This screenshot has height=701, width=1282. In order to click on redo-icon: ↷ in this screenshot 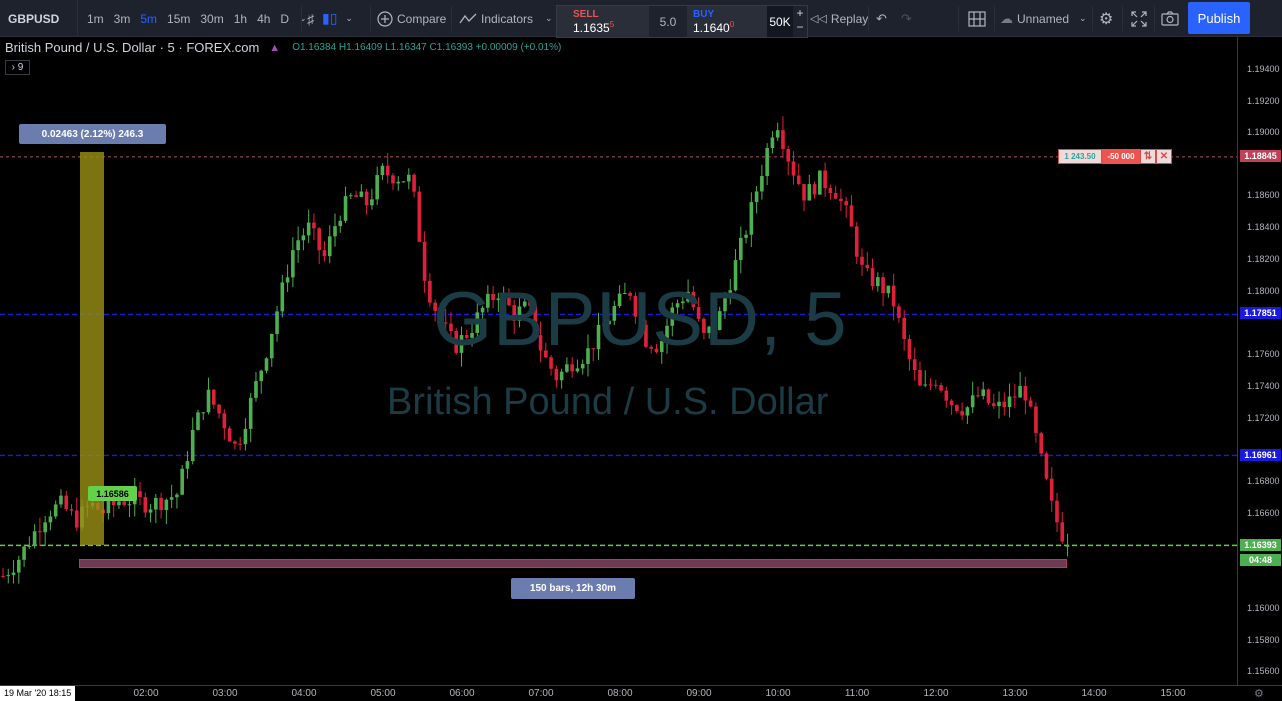, I will do `click(906, 19)`.